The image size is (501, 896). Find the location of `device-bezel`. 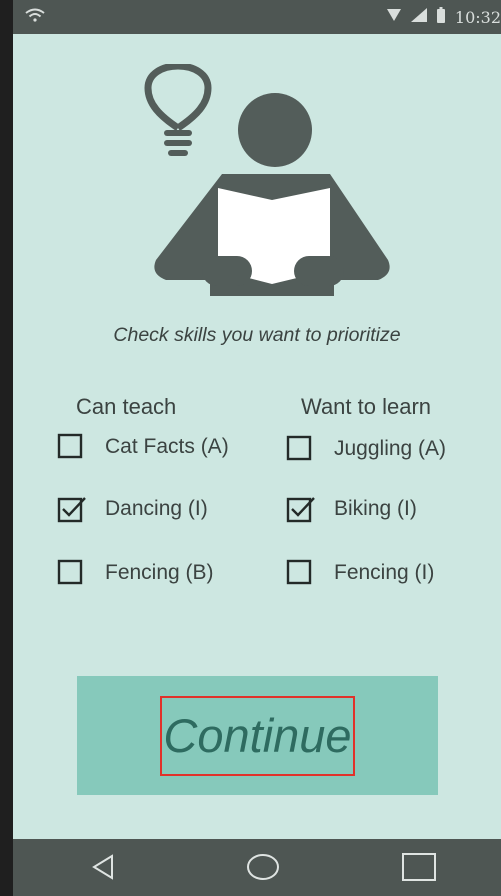

device-bezel is located at coordinates (6, 448).